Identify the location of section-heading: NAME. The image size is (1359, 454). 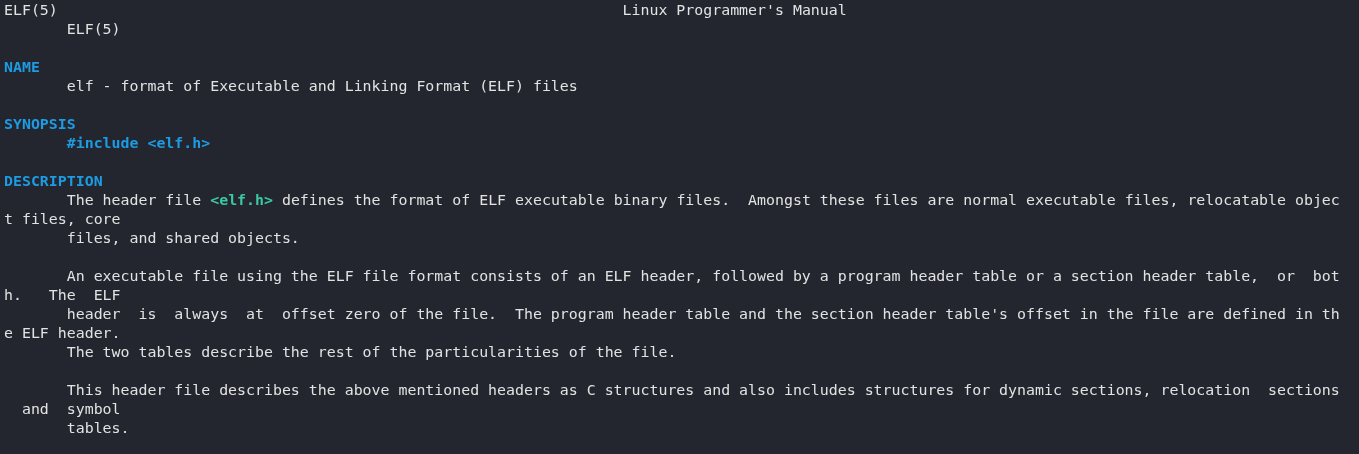
(22, 67).